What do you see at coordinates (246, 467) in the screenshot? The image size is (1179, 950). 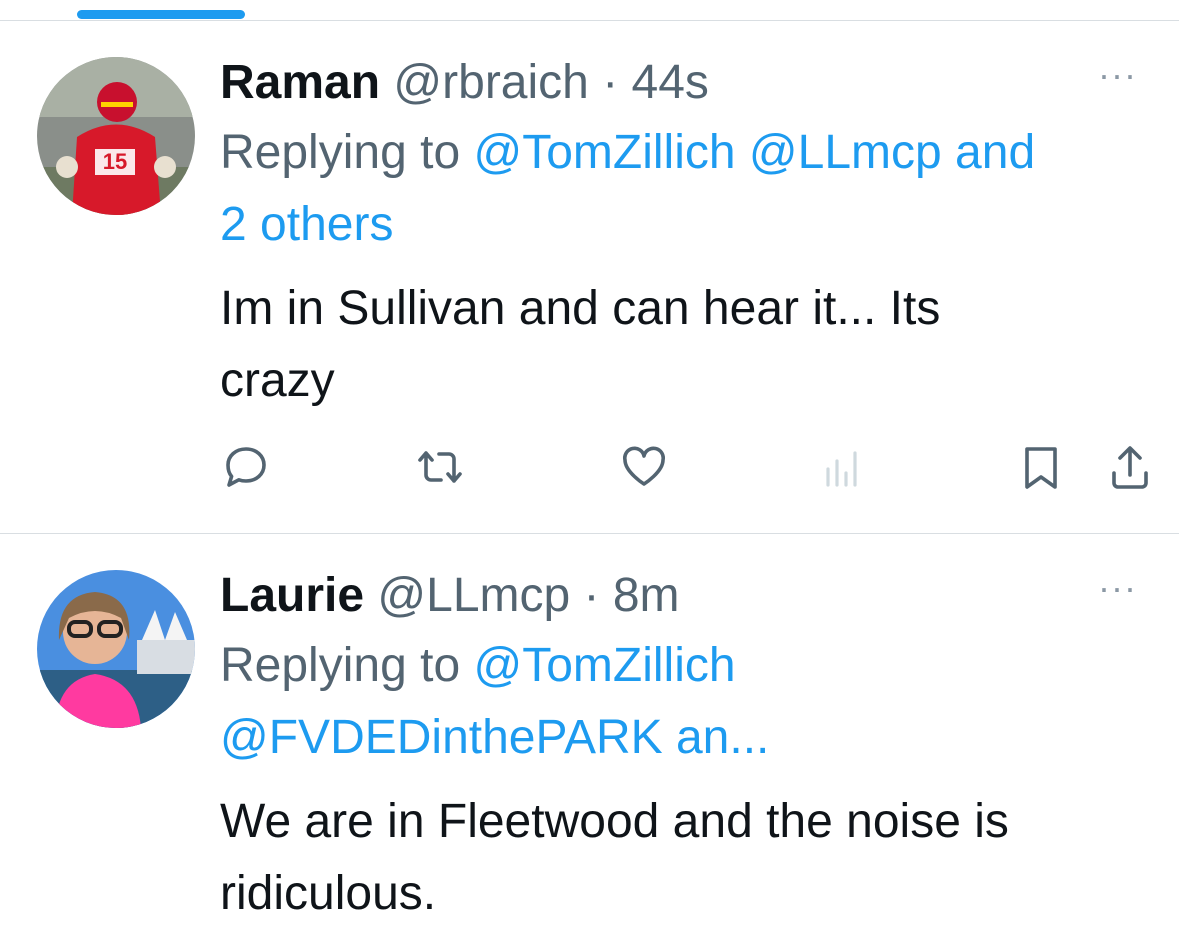 I see `reply-icon` at bounding box center [246, 467].